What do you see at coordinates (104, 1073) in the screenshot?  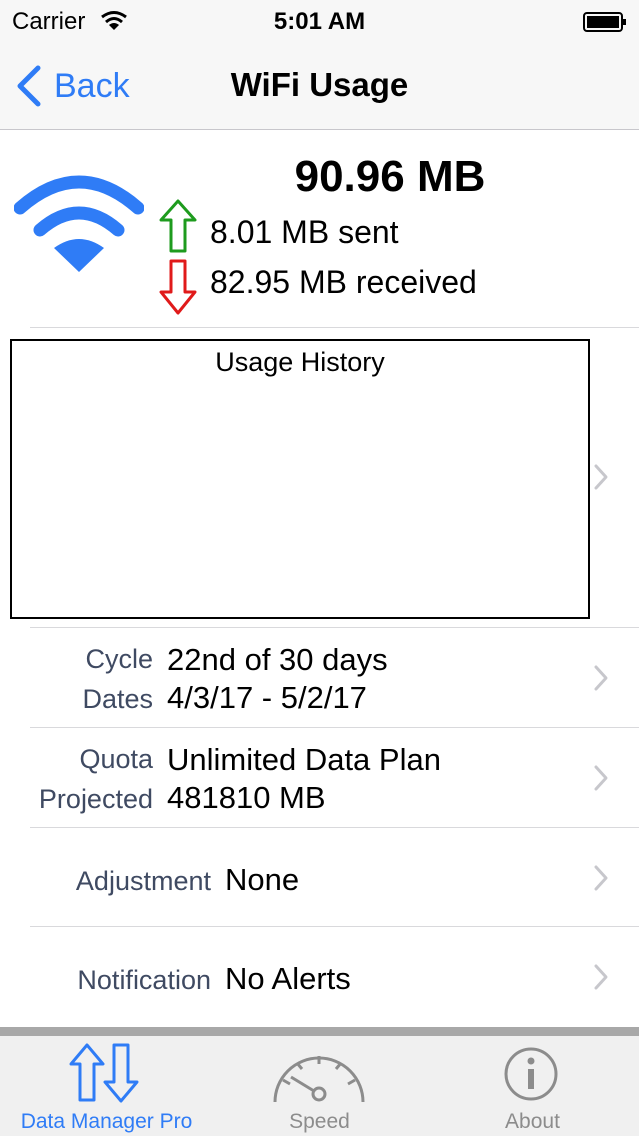 I see `data-arrows-icon` at bounding box center [104, 1073].